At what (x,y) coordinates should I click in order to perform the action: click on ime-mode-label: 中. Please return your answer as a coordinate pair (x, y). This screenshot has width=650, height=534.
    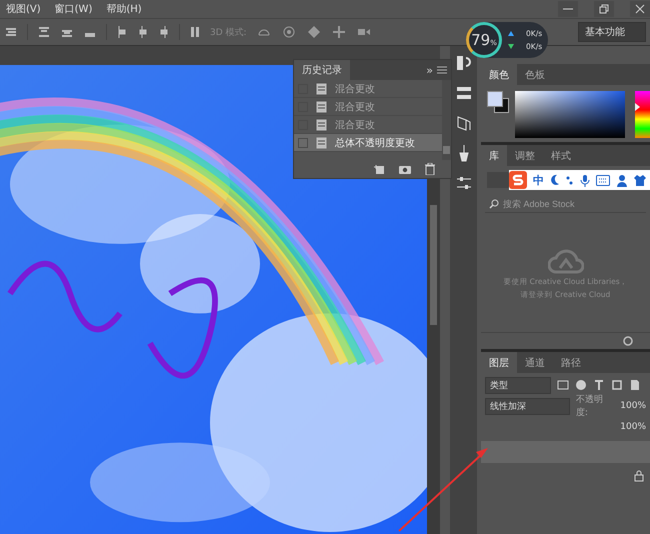
    Looking at the image, I should click on (538, 180).